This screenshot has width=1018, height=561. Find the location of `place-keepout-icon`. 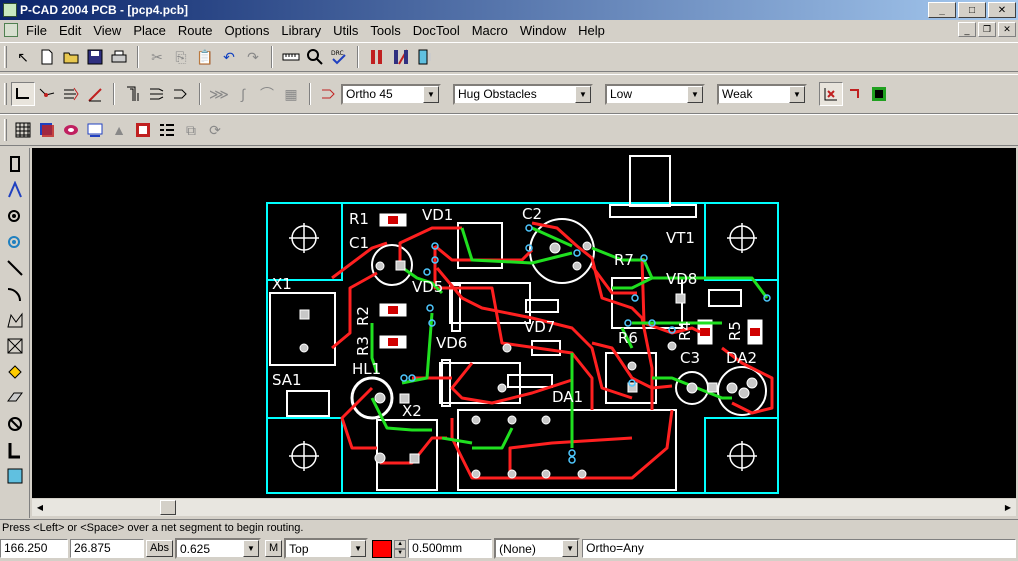

place-keepout-icon is located at coordinates (15, 424).